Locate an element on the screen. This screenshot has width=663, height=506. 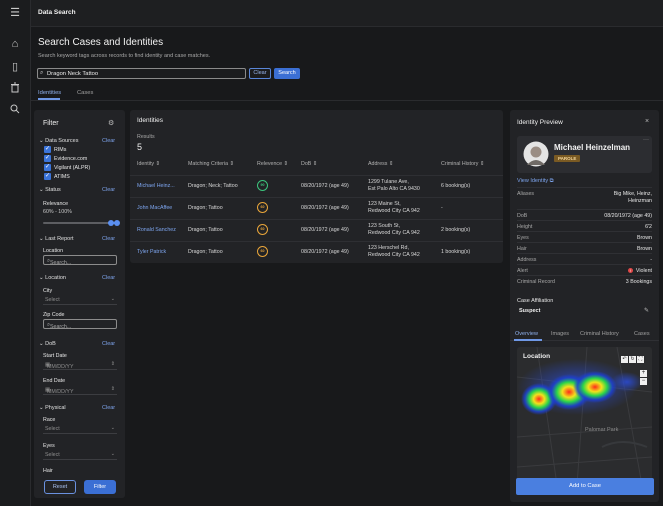
preview-tab-overview: Overview is located at coordinates (526, 334).